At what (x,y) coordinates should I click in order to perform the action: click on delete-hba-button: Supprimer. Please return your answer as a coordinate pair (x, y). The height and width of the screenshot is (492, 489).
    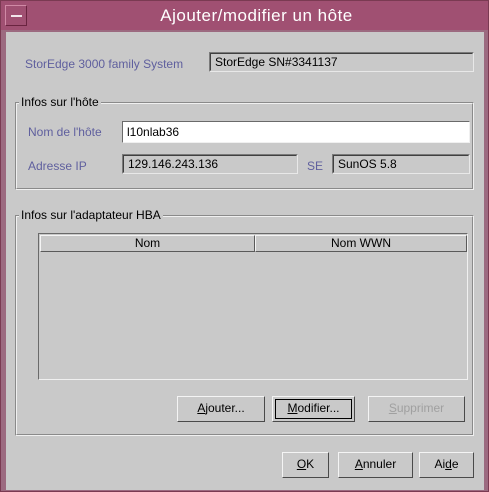
    Looking at the image, I should click on (416, 409).